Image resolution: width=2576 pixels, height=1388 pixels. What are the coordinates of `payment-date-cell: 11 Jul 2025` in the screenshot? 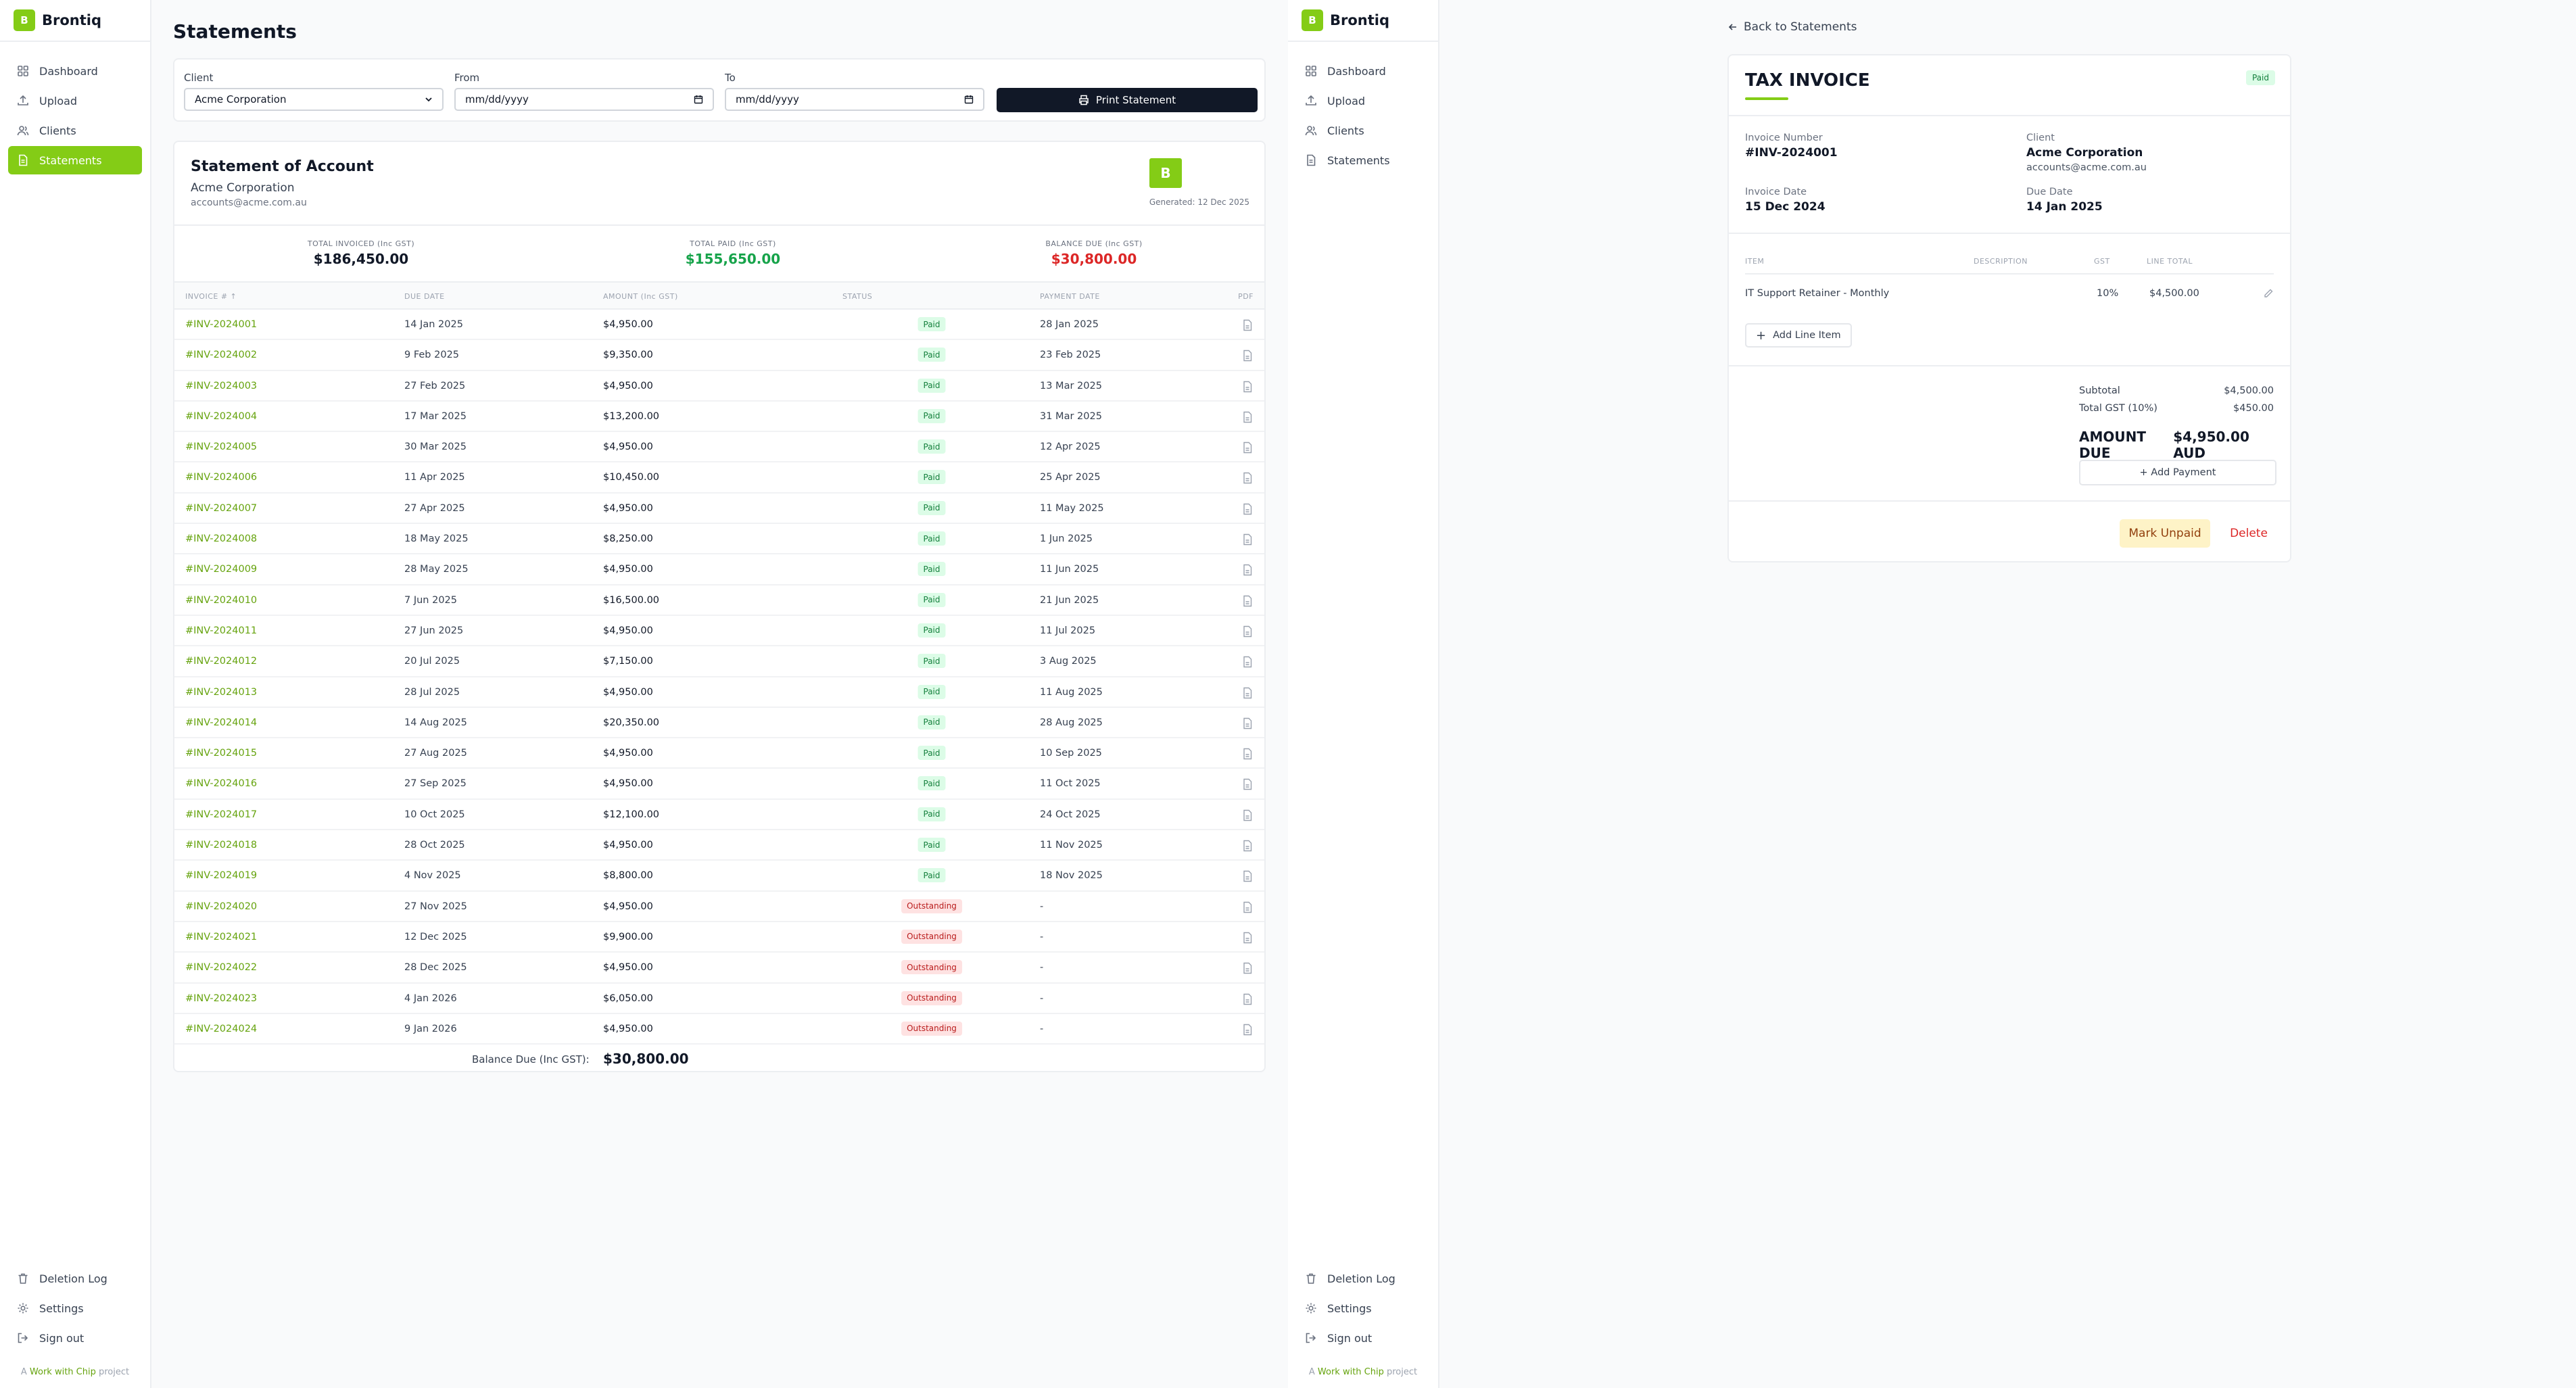 It's located at (1068, 630).